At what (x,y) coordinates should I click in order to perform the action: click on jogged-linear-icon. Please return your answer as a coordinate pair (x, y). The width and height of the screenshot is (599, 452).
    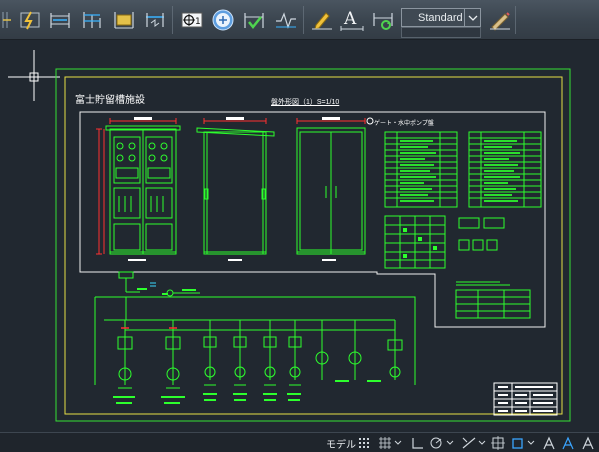
    Looking at the image, I should click on (254, 20).